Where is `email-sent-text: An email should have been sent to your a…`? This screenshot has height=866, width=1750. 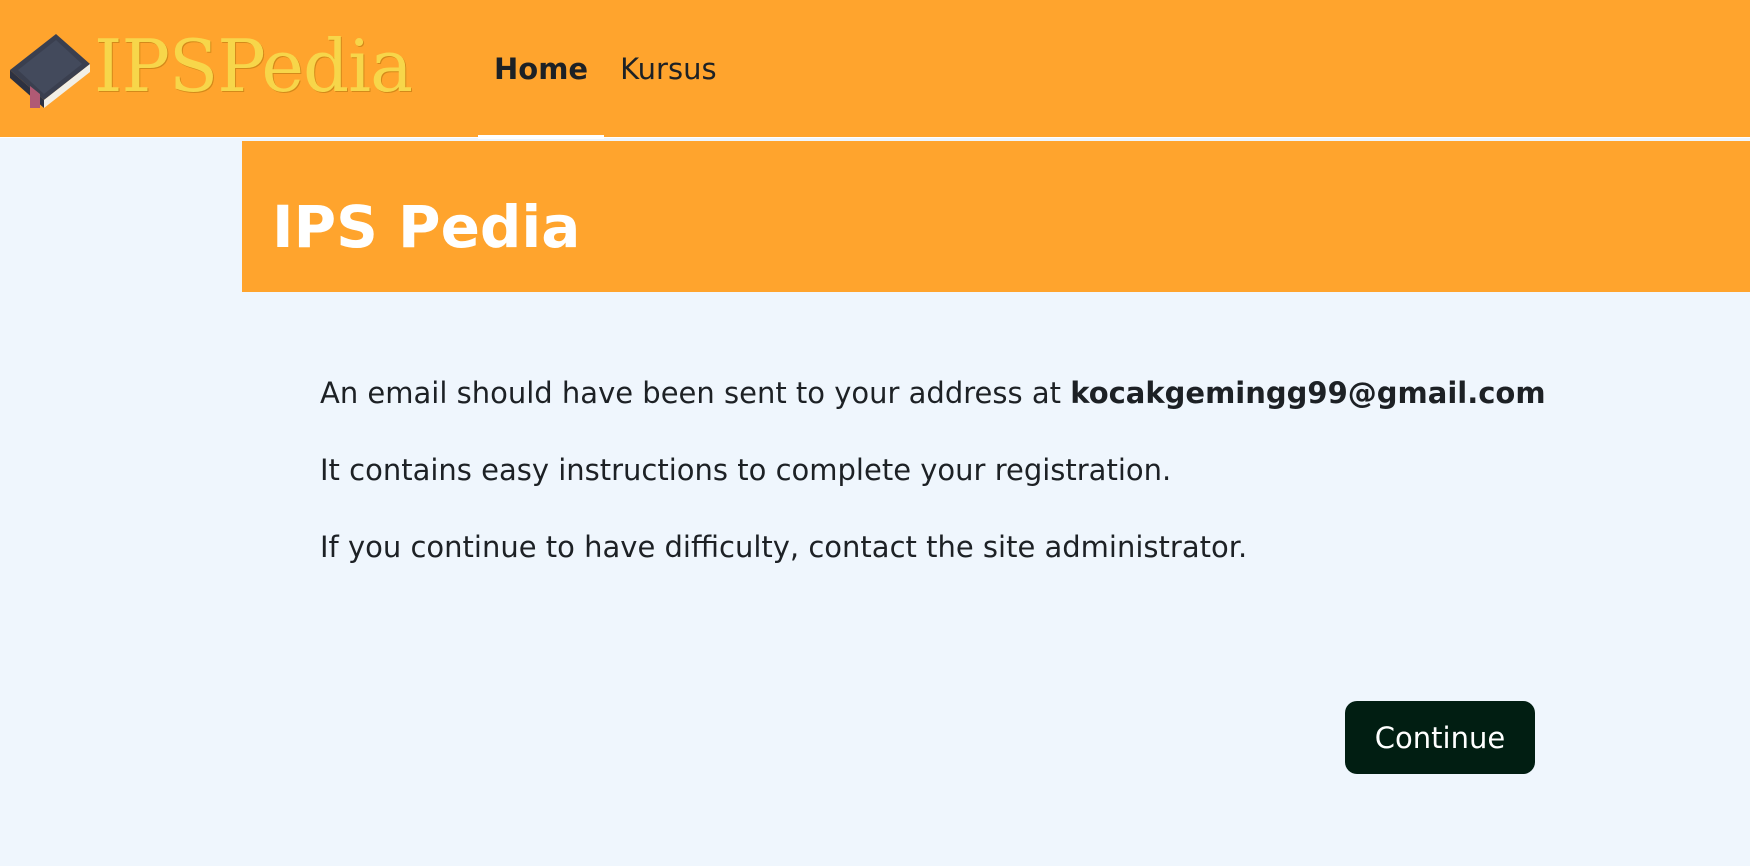 email-sent-text: An email should have been sent to your a… is located at coordinates (695, 393).